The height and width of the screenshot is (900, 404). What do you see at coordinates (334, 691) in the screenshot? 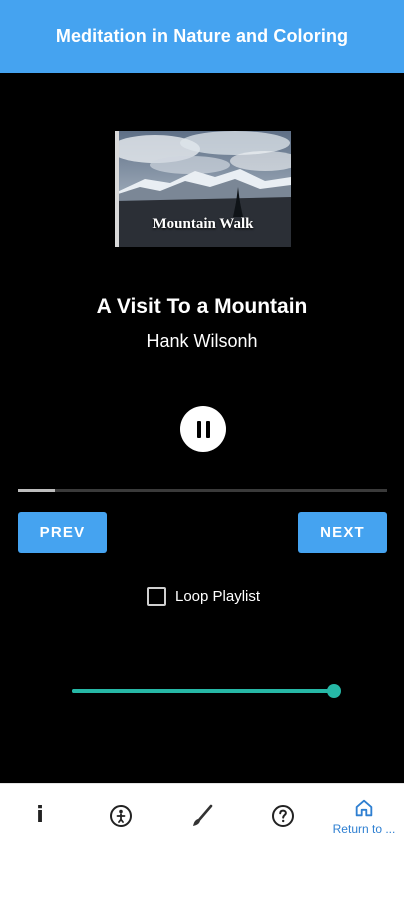
I see `volume-slider-thumb` at bounding box center [334, 691].